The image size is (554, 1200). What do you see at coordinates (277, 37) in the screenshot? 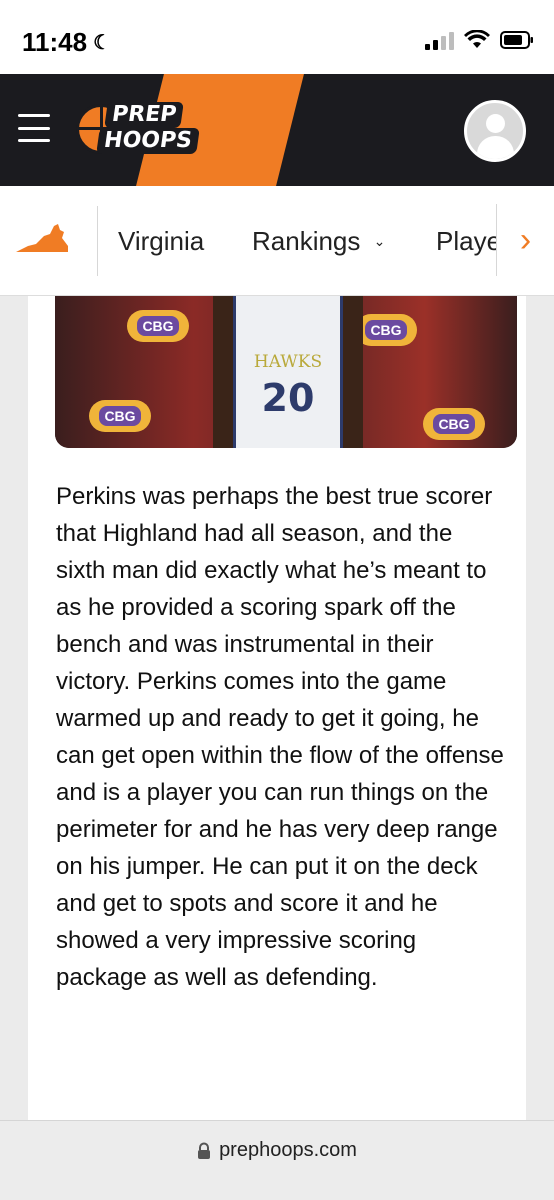
I see `status-bar: 11:48 ☾` at bounding box center [277, 37].